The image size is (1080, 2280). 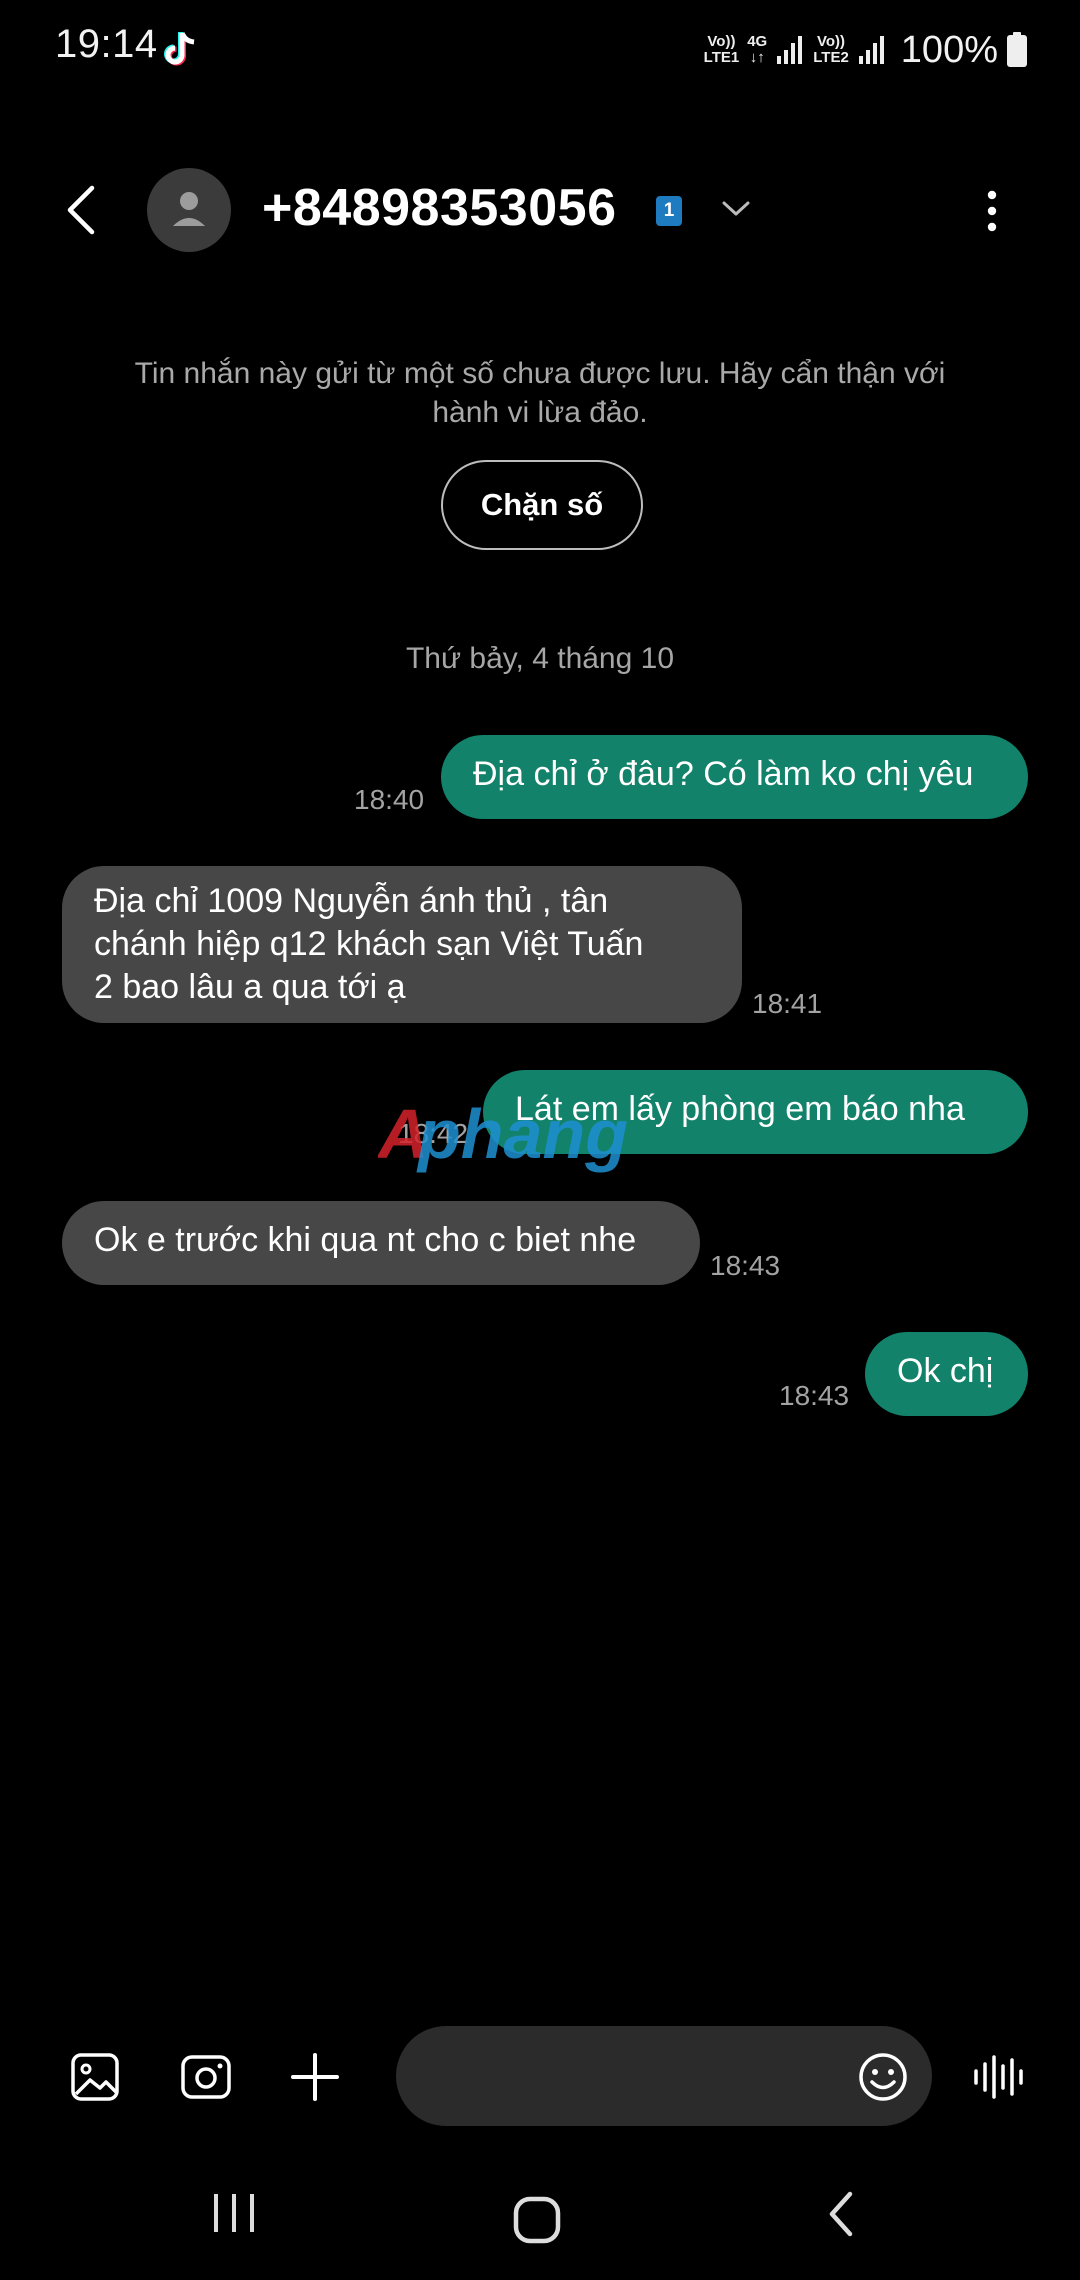 I want to click on contact-avatar, so click(x=189, y=210).